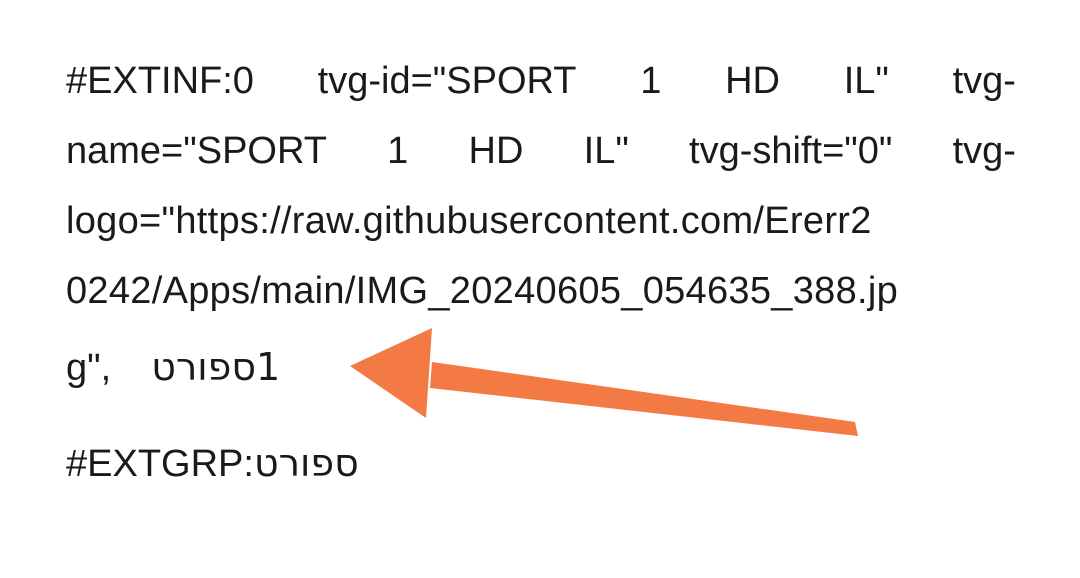  I want to click on tvg-logo-token: tvg-, so click(984, 151).